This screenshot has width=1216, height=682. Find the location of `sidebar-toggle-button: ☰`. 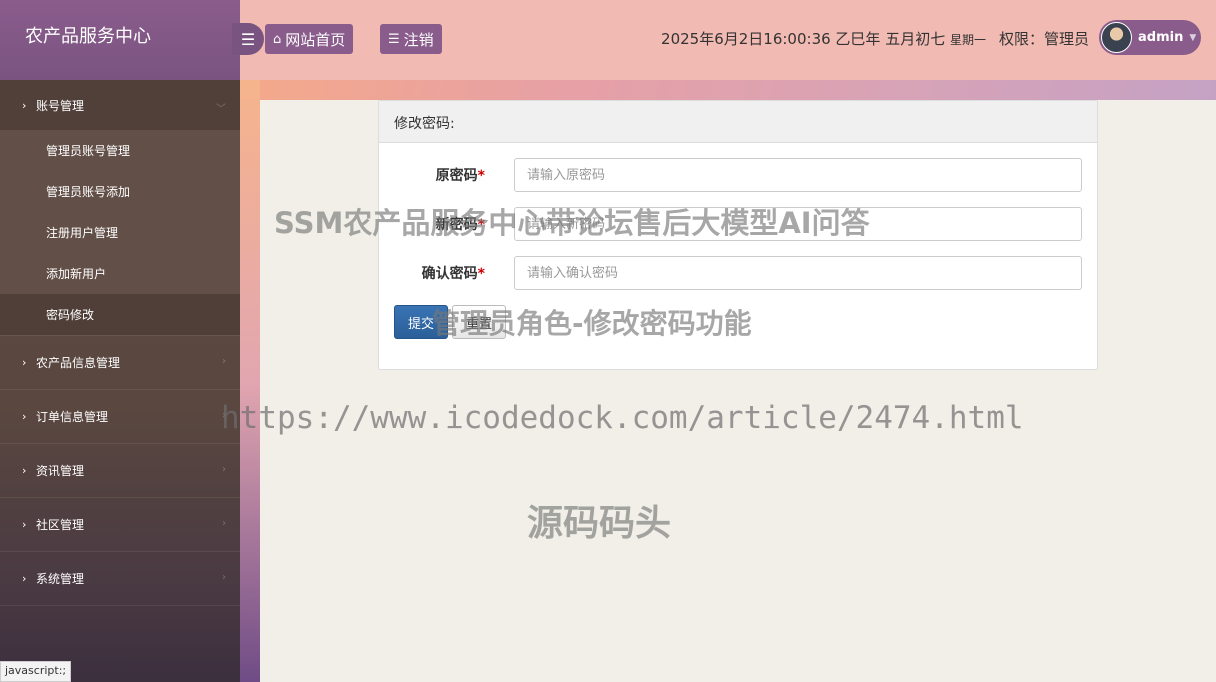

sidebar-toggle-button: ☰ is located at coordinates (248, 39).